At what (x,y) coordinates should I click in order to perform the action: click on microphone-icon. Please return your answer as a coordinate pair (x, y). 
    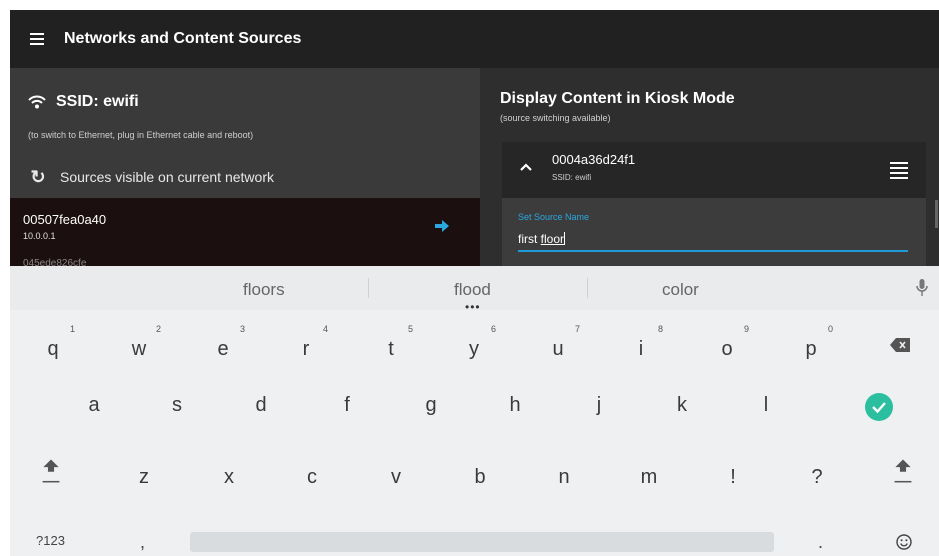
    Looking at the image, I should click on (922, 288).